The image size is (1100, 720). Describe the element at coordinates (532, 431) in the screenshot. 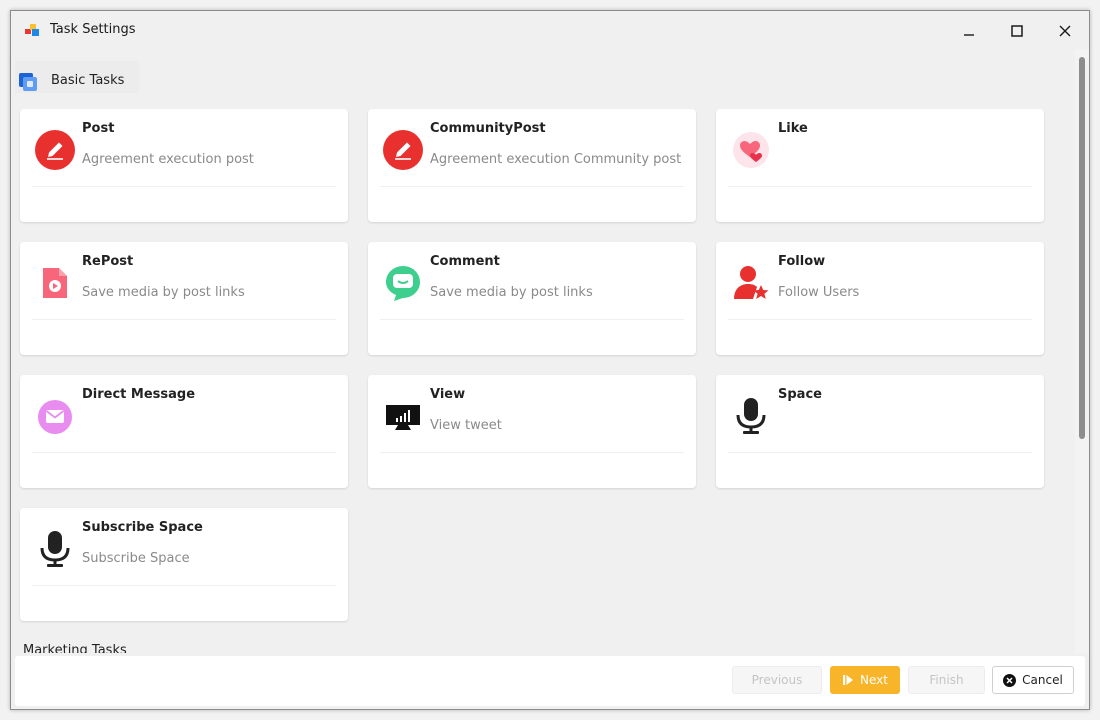

I see `task-card-view: View View tweet` at that location.